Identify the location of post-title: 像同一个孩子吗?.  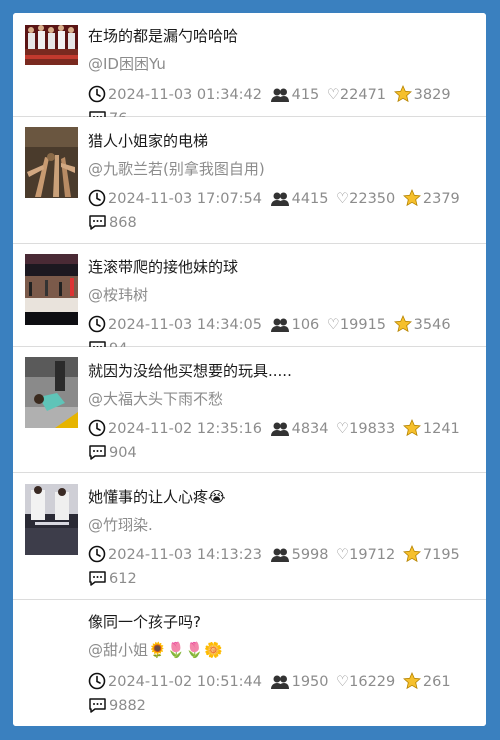
(282, 621).